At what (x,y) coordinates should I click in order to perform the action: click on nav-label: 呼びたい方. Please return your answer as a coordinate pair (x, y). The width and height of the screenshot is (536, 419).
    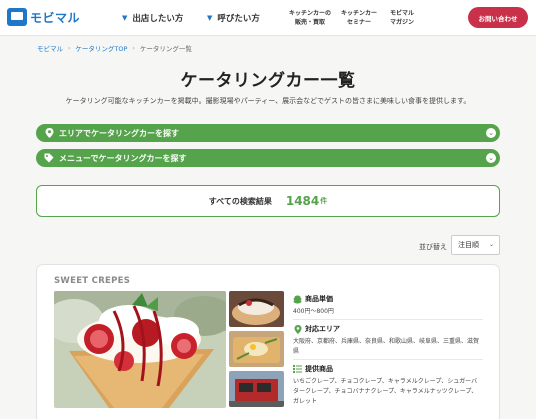
    Looking at the image, I should click on (238, 19).